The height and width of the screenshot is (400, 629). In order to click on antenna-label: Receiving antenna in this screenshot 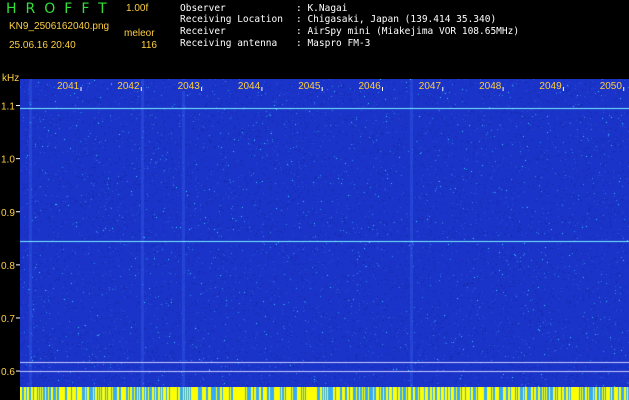, I will do `click(229, 43)`.